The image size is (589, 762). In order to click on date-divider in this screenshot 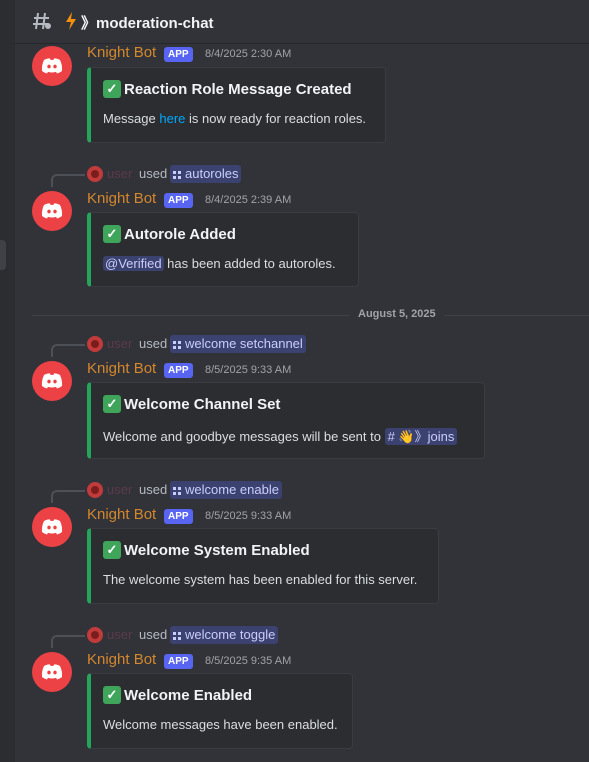, I will do `click(310, 315)`.